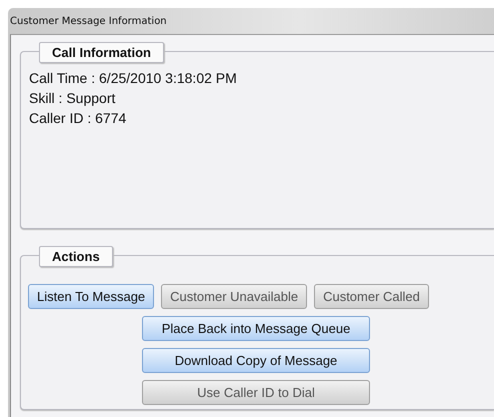 The height and width of the screenshot is (417, 494). Describe the element at coordinates (72, 98) in the screenshot. I see `info-line: Skill : Support` at that location.